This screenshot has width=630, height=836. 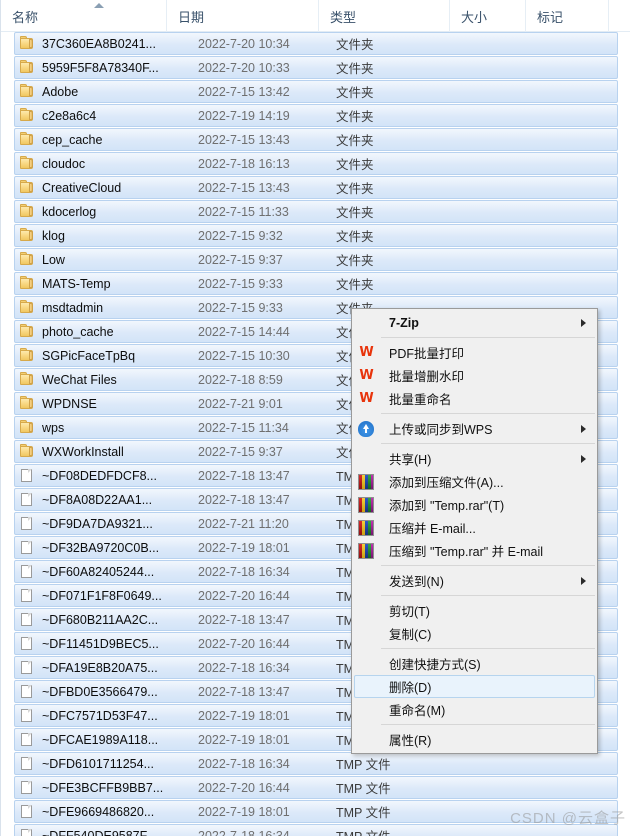 What do you see at coordinates (76, 283) in the screenshot?
I see `file-name-label: MATS-Temp` at bounding box center [76, 283].